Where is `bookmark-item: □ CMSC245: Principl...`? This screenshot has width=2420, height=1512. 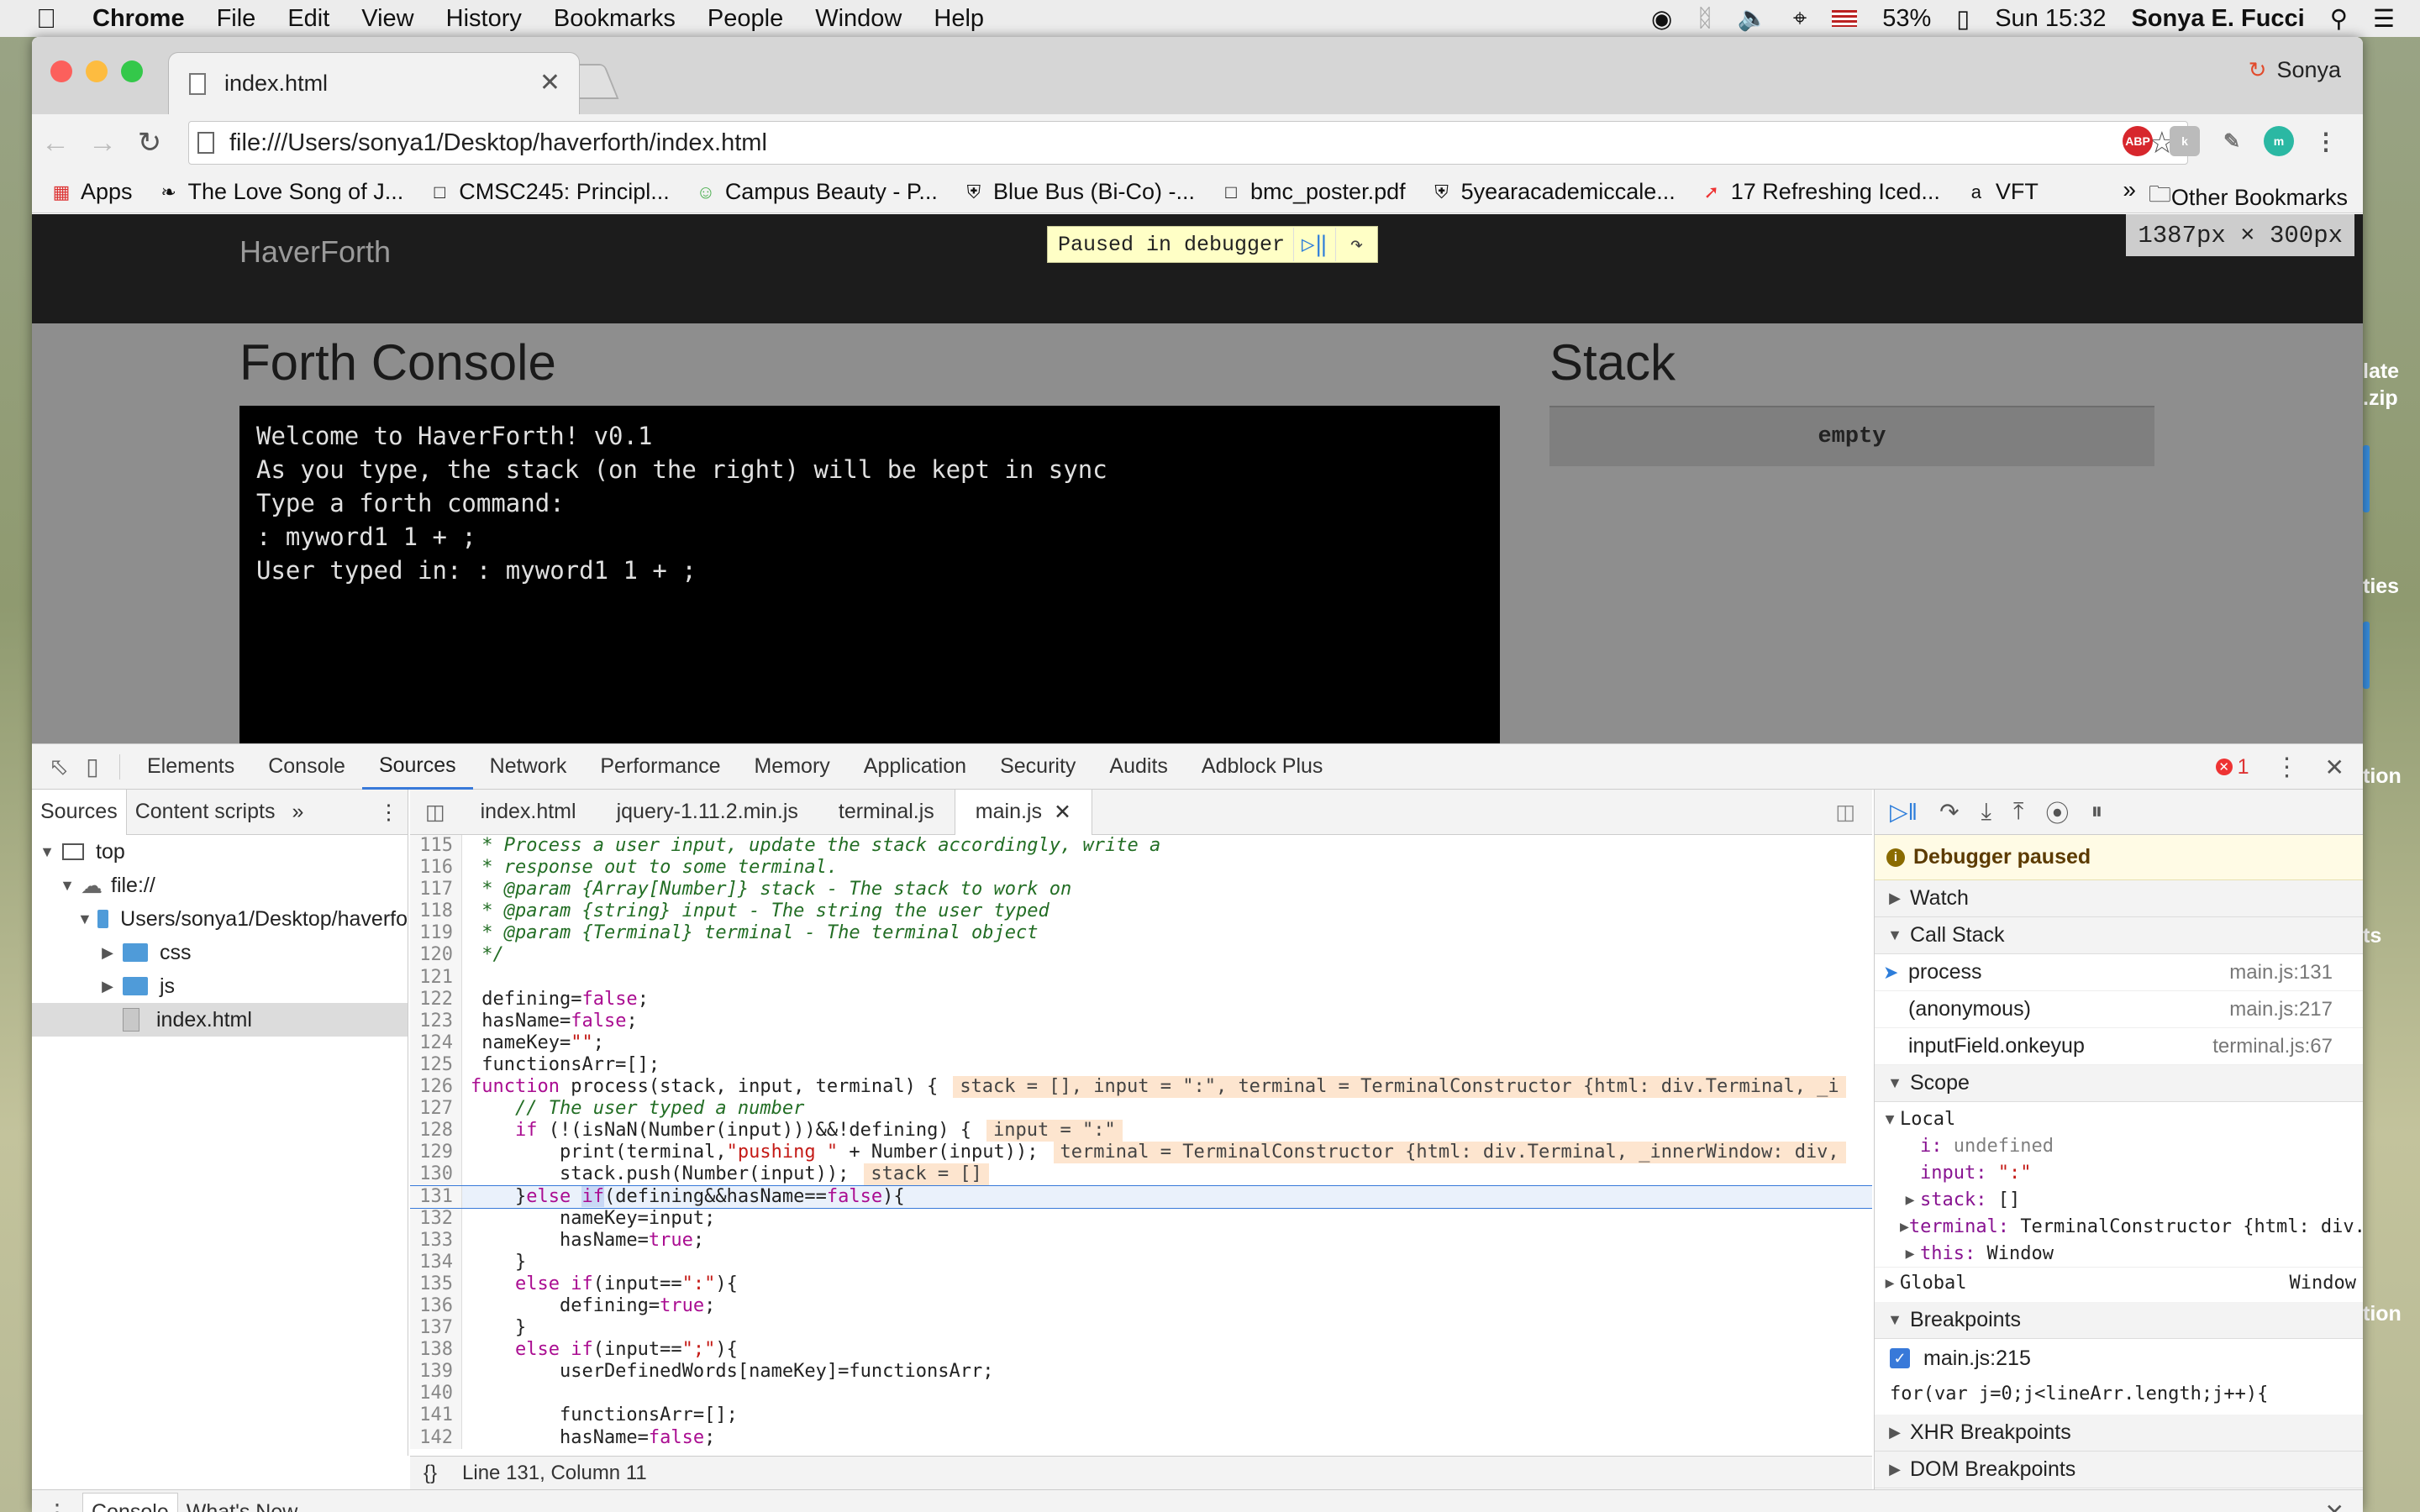
bookmark-item: □ CMSC245: Principl... is located at coordinates (549, 192).